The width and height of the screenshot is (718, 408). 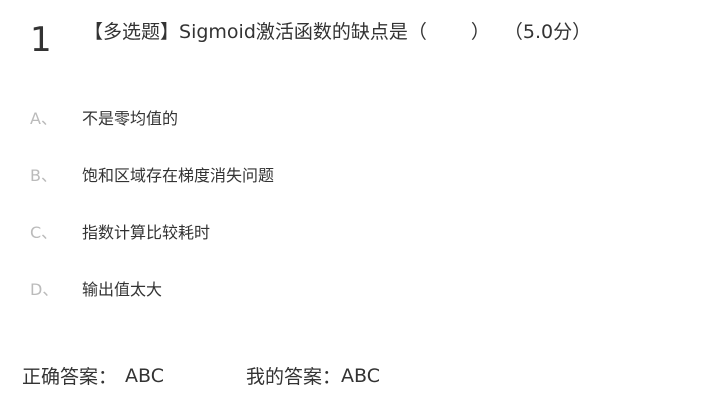 I want to click on option-letter: A、, so click(x=43, y=118).